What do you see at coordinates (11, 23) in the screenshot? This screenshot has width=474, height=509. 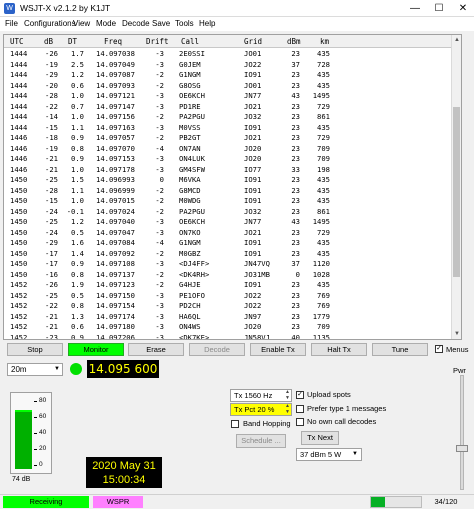 I see `menu-file: File` at bounding box center [11, 23].